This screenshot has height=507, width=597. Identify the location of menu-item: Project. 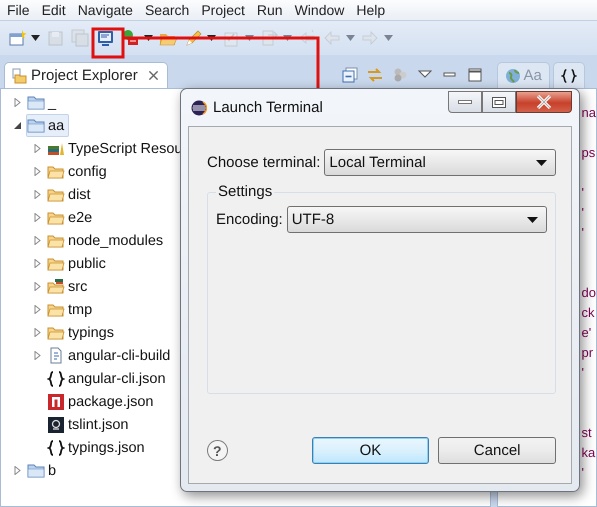
(223, 10).